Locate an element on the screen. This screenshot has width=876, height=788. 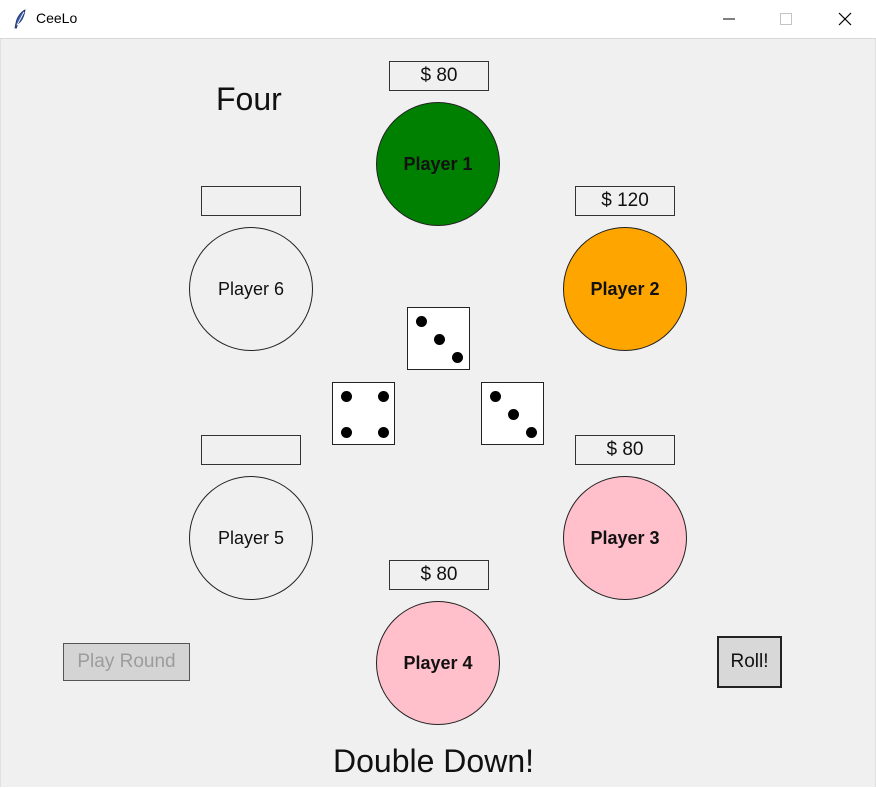
close-icon is located at coordinates (845, 19).